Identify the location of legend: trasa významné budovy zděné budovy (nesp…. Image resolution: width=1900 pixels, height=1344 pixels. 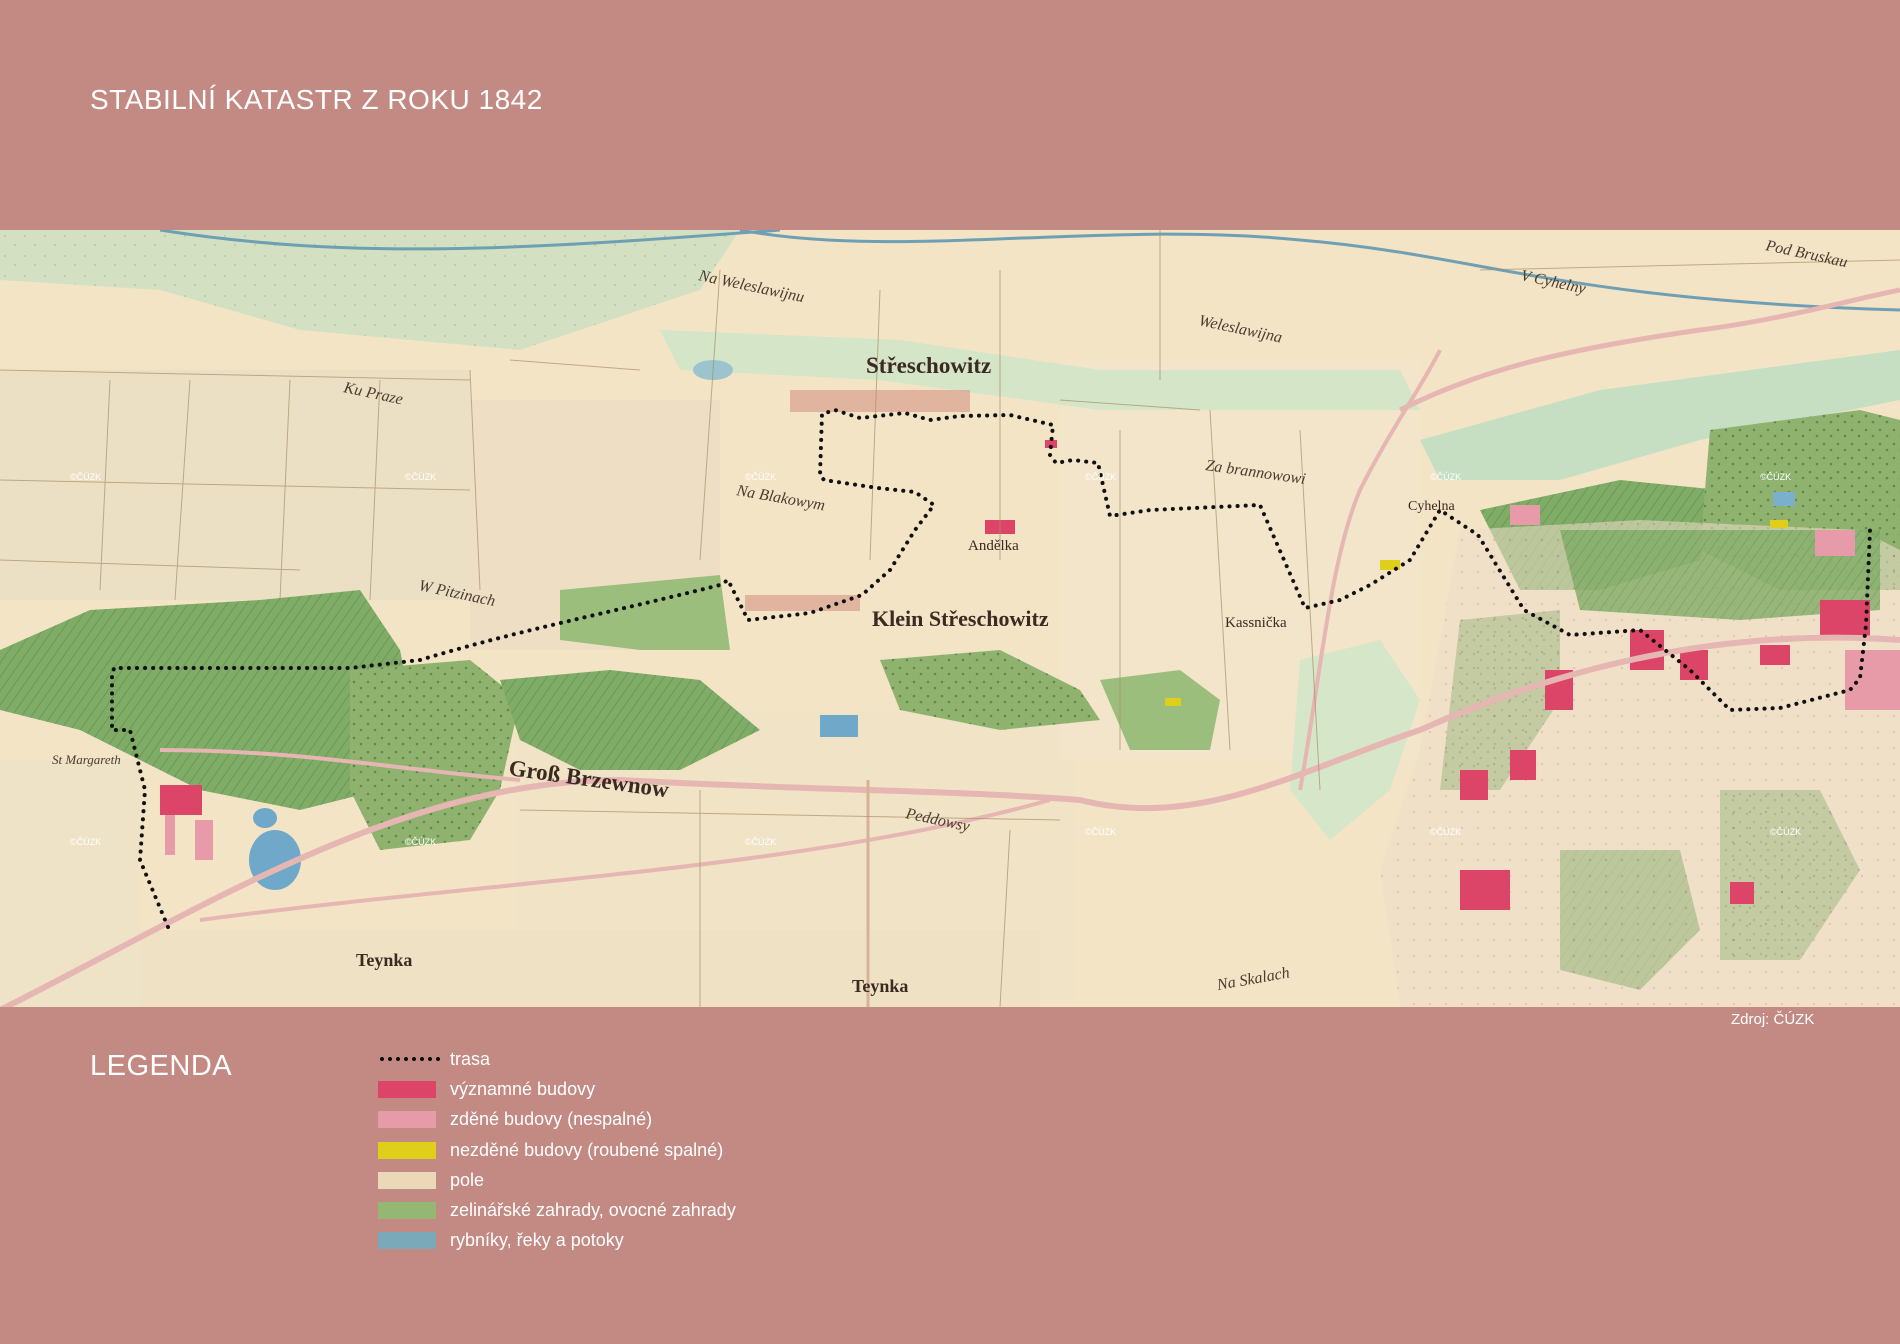
(557, 1150).